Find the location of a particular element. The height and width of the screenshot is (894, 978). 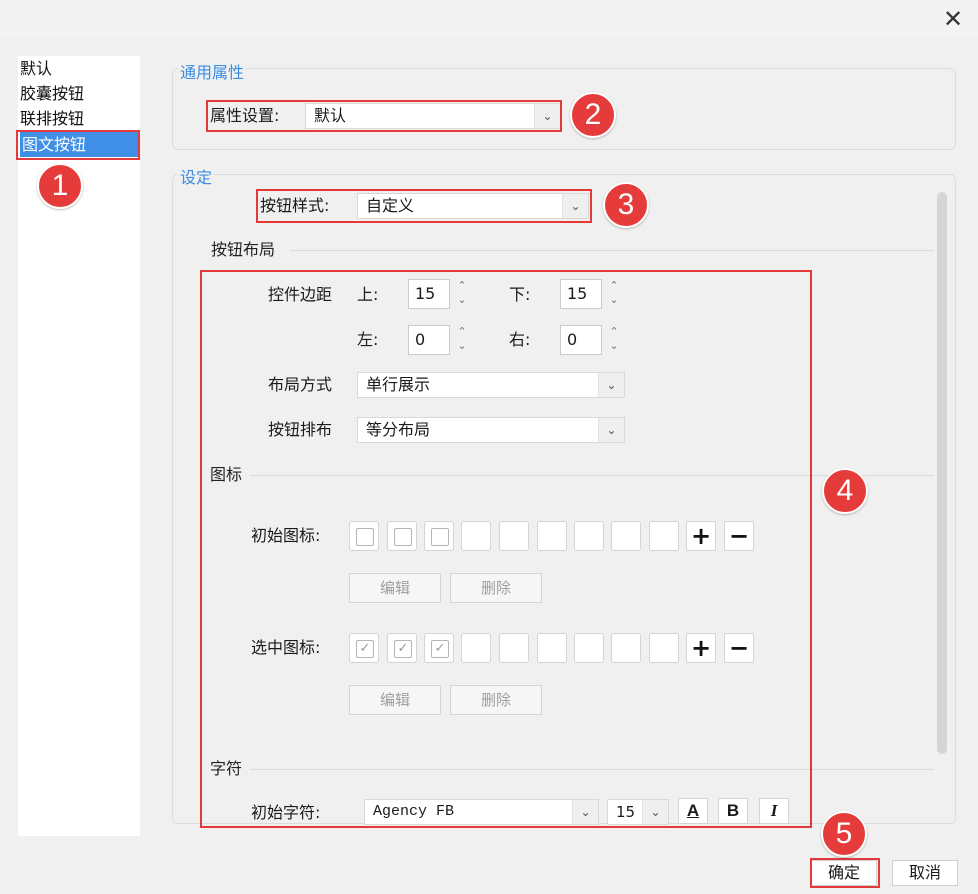

font-color-button: A is located at coordinates (693, 811).